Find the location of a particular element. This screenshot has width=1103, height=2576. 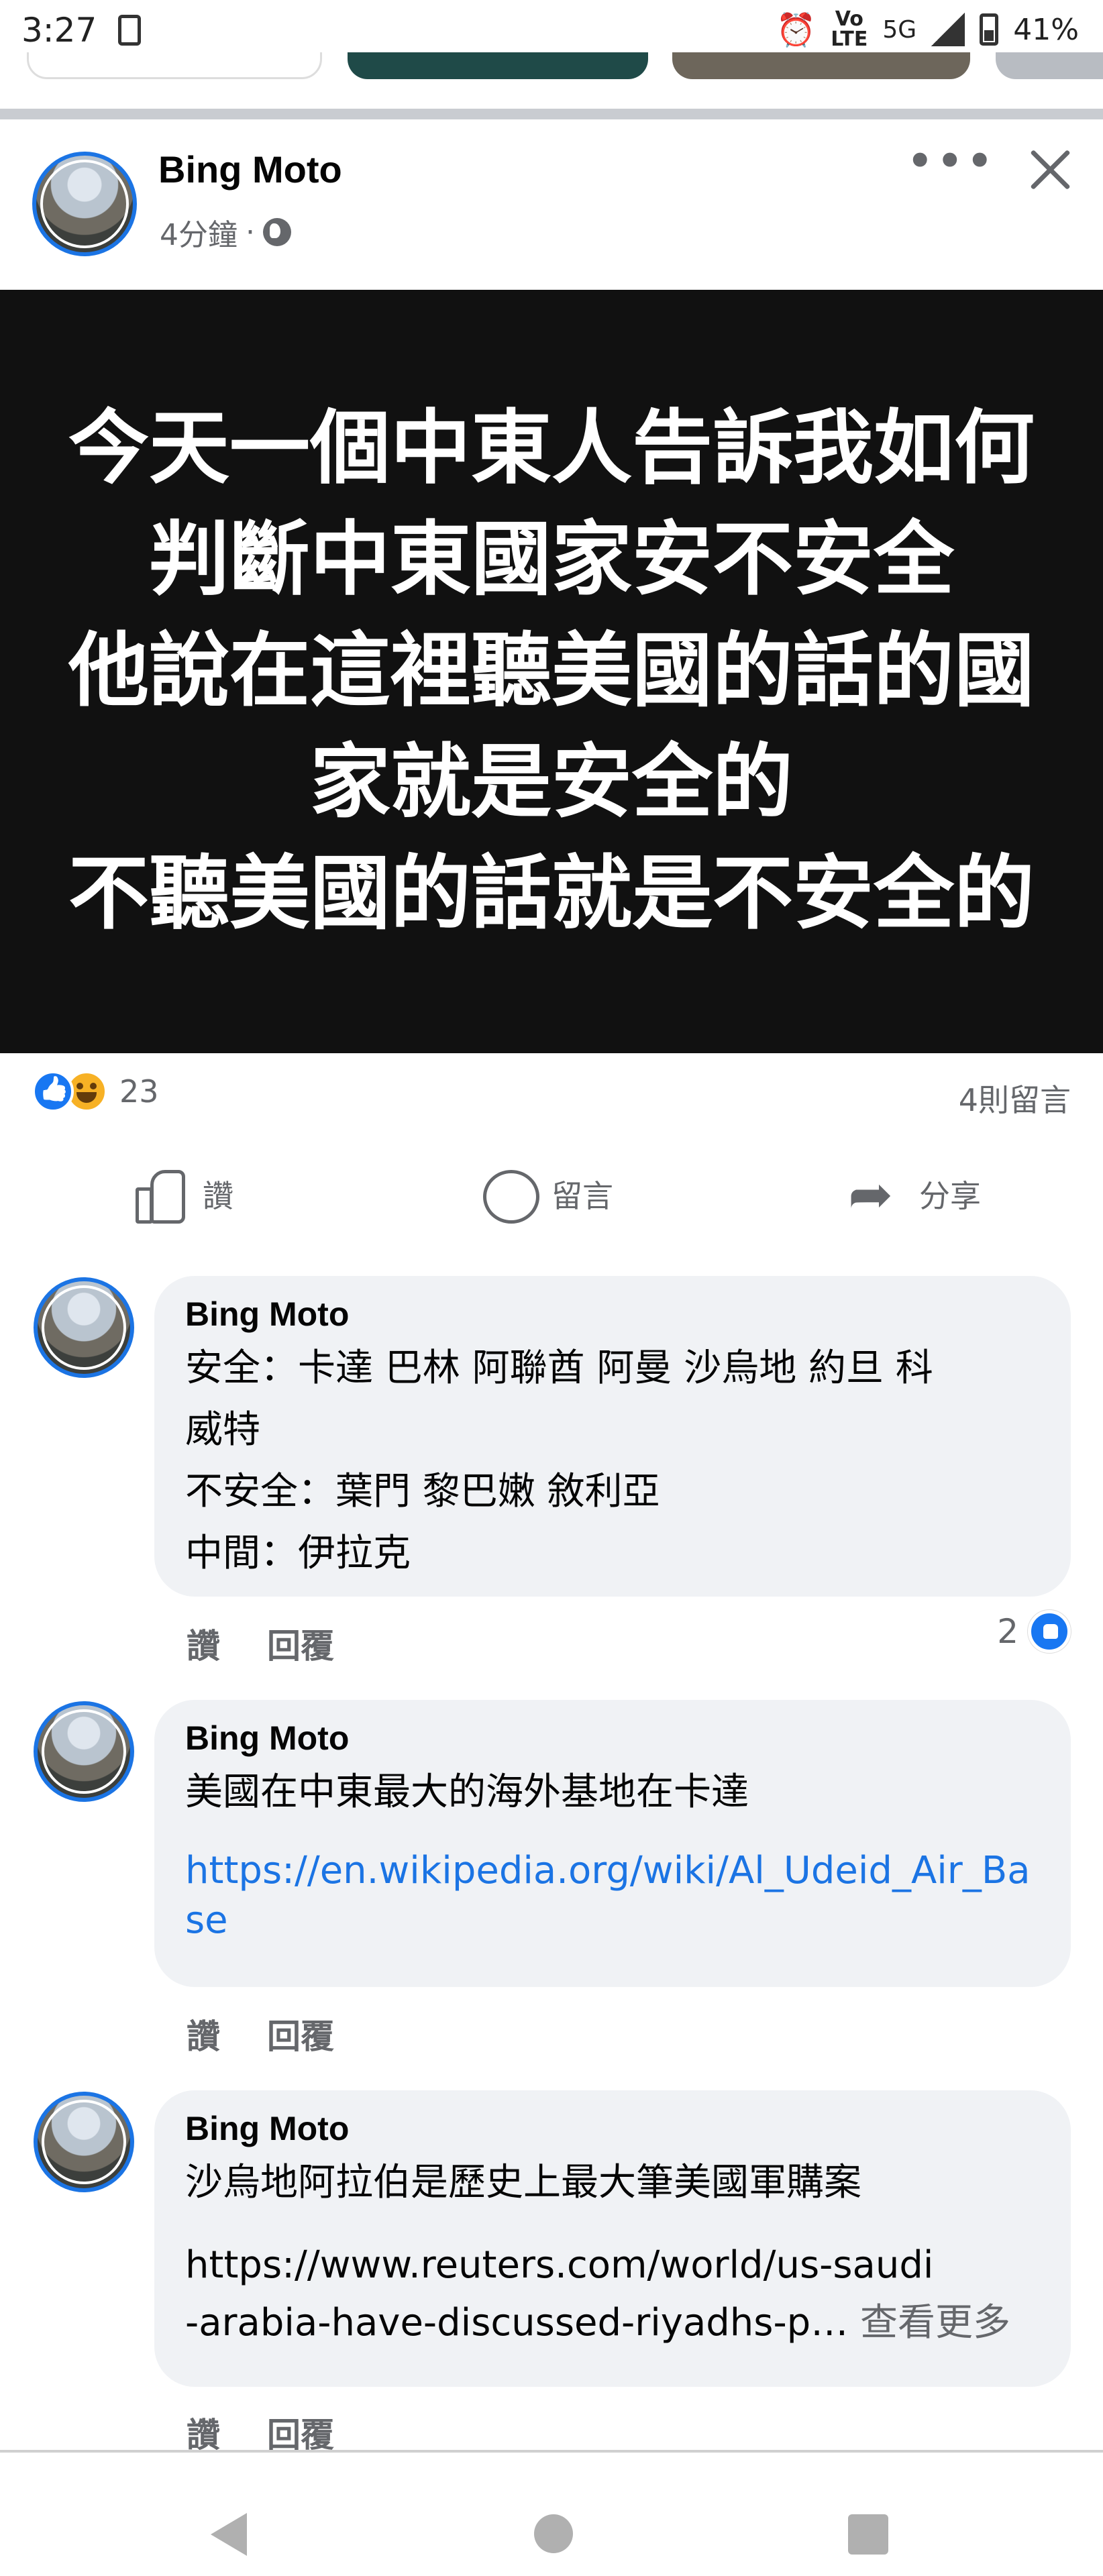

system-nav-bar is located at coordinates (551, 2514).